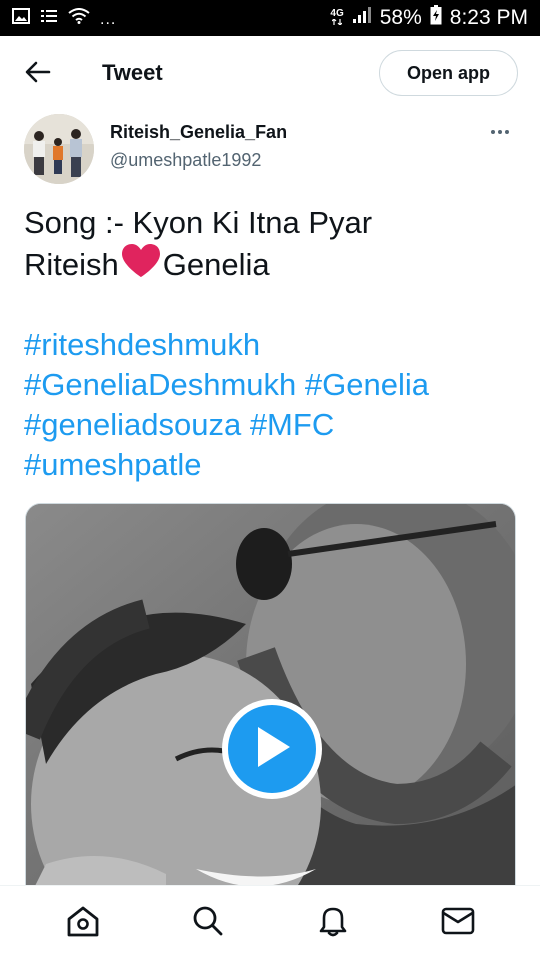  I want to click on page-title: Tweet, so click(132, 72).